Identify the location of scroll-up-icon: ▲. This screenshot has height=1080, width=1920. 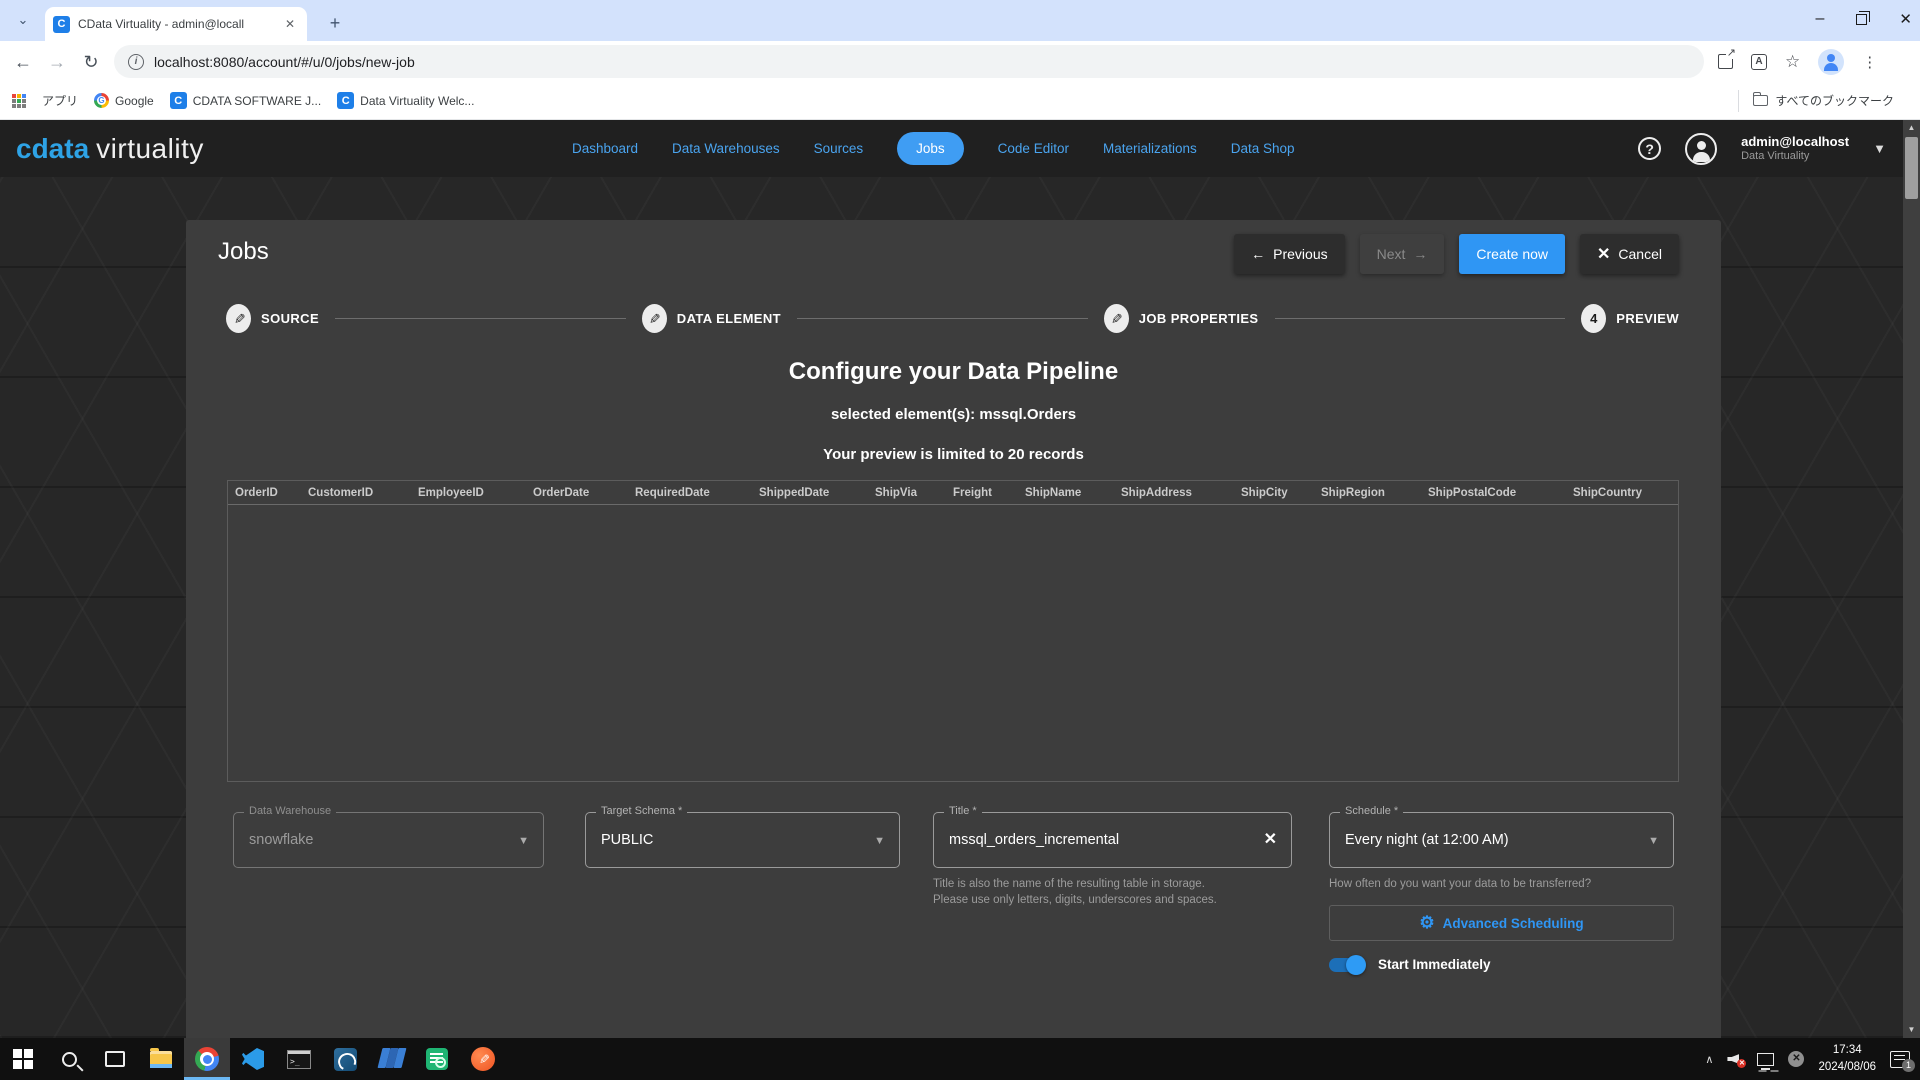
(1911, 128).